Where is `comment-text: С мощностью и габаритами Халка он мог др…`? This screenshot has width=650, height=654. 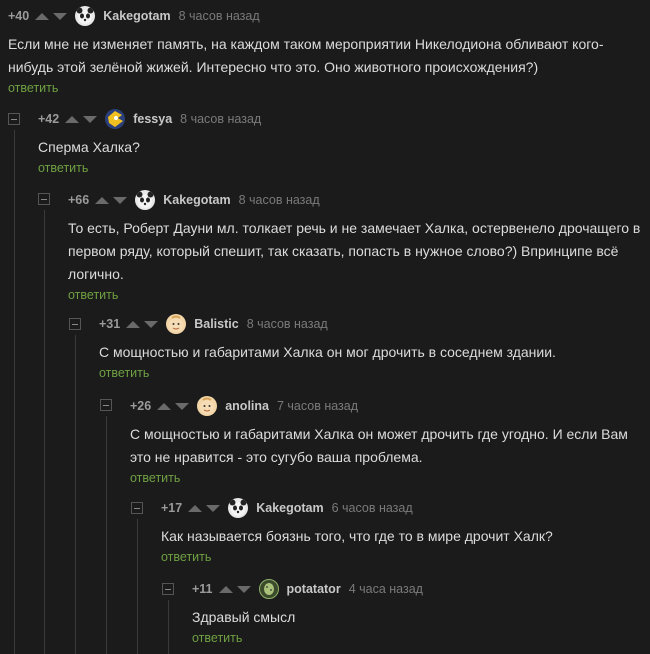 comment-text: С мощностью и габаритами Халка он мог др… is located at coordinates (327, 352).